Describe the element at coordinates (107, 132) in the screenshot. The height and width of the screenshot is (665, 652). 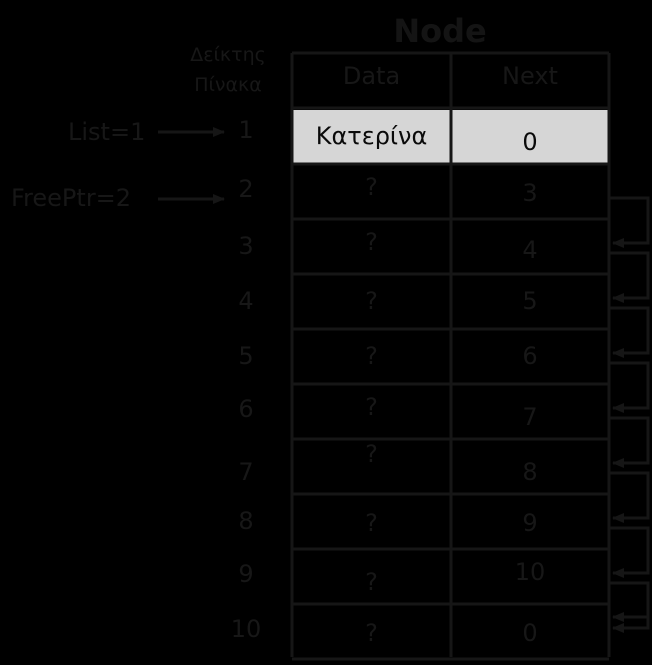
I see `list-pointer-label: List=1` at that location.